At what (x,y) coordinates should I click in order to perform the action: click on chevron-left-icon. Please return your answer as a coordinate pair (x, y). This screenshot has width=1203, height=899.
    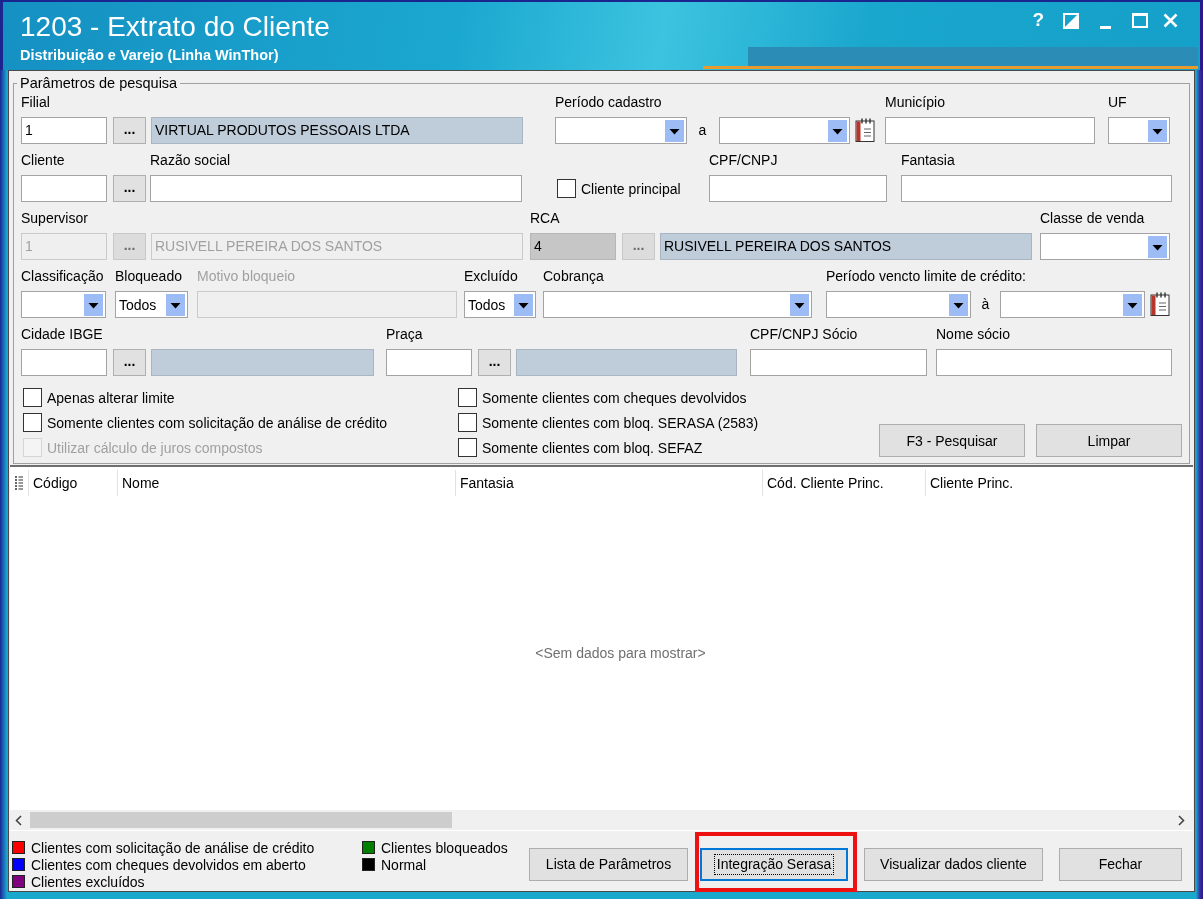
    Looking at the image, I should click on (18, 820).